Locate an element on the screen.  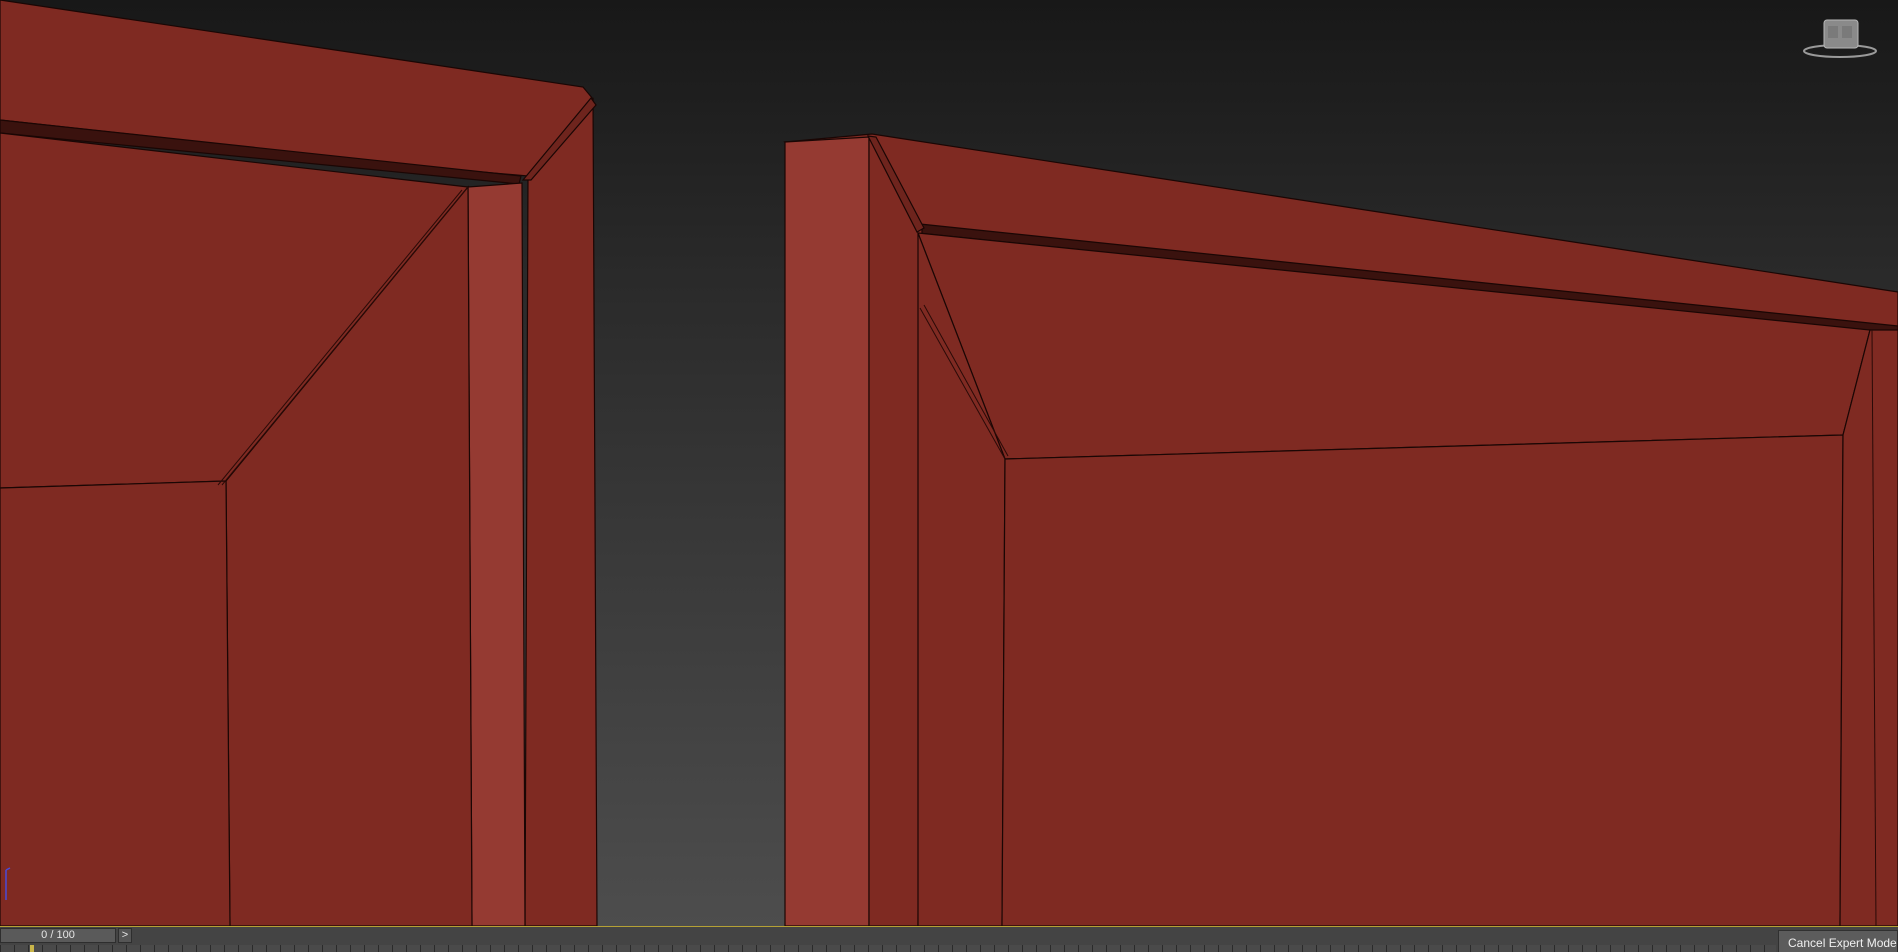
right-frame-left-face is located at coordinates (895, 530).